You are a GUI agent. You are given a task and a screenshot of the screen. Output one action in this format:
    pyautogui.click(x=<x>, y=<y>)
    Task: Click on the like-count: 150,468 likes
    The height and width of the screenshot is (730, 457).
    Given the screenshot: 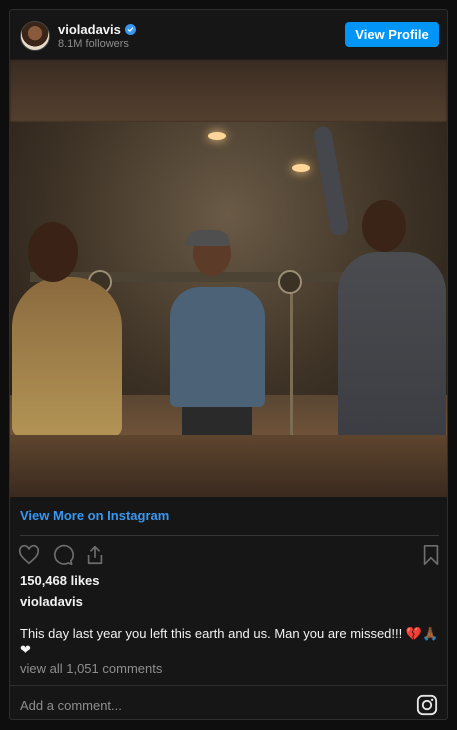 What is the action you would take?
    pyautogui.click(x=60, y=580)
    